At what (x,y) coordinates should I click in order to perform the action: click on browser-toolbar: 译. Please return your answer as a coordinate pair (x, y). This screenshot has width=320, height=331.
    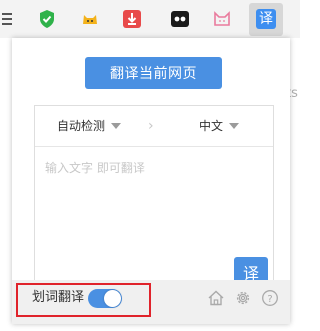
    Looking at the image, I should click on (150, 19).